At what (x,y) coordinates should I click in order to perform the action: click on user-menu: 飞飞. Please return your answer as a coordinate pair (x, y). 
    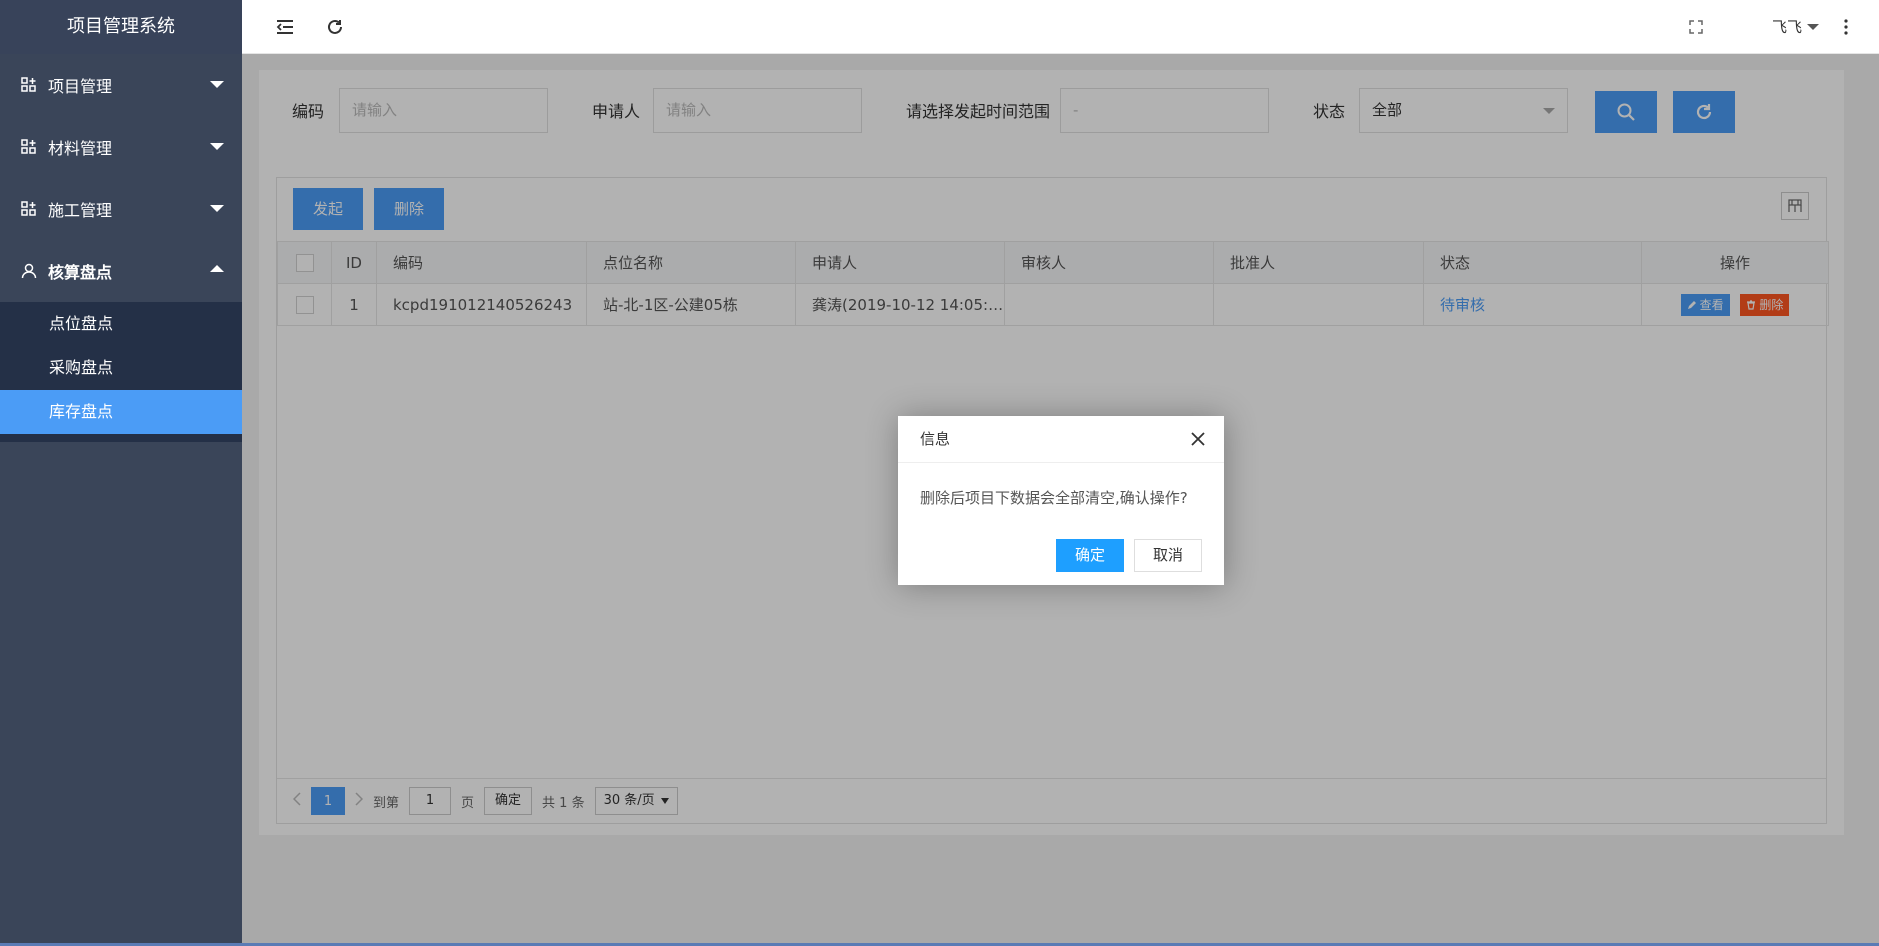
    Looking at the image, I should click on (1795, 26).